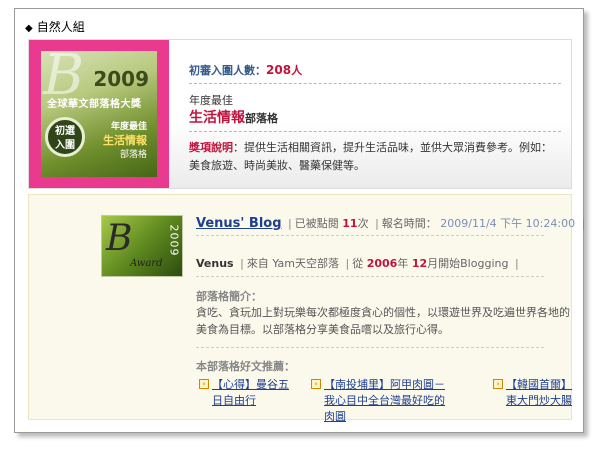  What do you see at coordinates (409, 223) in the screenshot?
I see `signup-label: 報名時間：` at bounding box center [409, 223].